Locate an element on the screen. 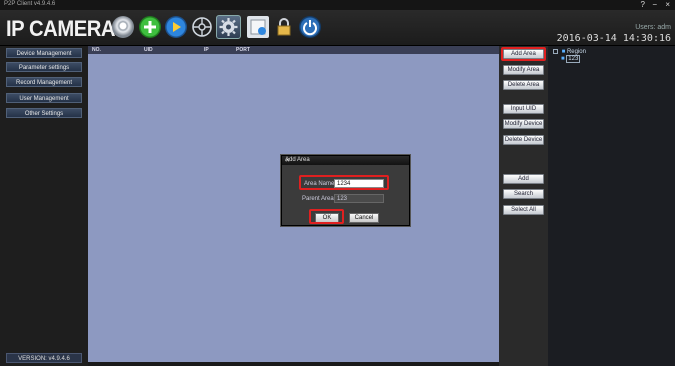 Image resolution: width=675 pixels, height=366 pixels. sidebar-item-record-management: Record Management is located at coordinates (44, 82).